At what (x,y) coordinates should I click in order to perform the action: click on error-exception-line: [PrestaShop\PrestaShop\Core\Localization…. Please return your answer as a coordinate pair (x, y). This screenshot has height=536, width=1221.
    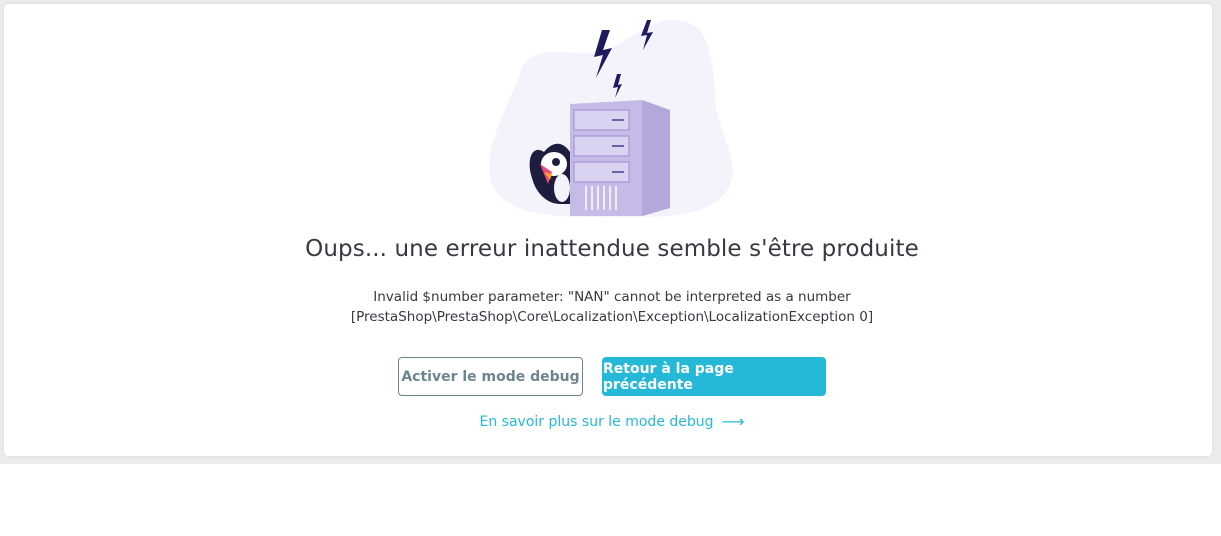
    Looking at the image, I should click on (612, 317).